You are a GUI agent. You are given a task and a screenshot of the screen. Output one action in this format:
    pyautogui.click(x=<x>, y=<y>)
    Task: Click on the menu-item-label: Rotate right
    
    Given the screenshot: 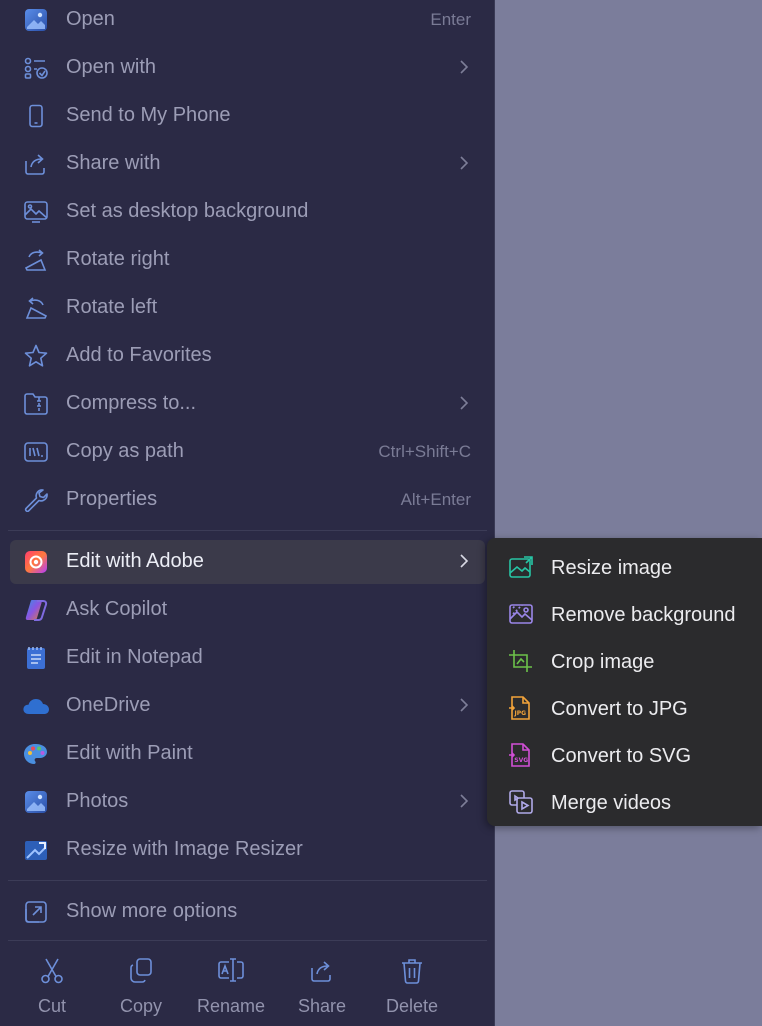 What is the action you would take?
    pyautogui.click(x=118, y=259)
    